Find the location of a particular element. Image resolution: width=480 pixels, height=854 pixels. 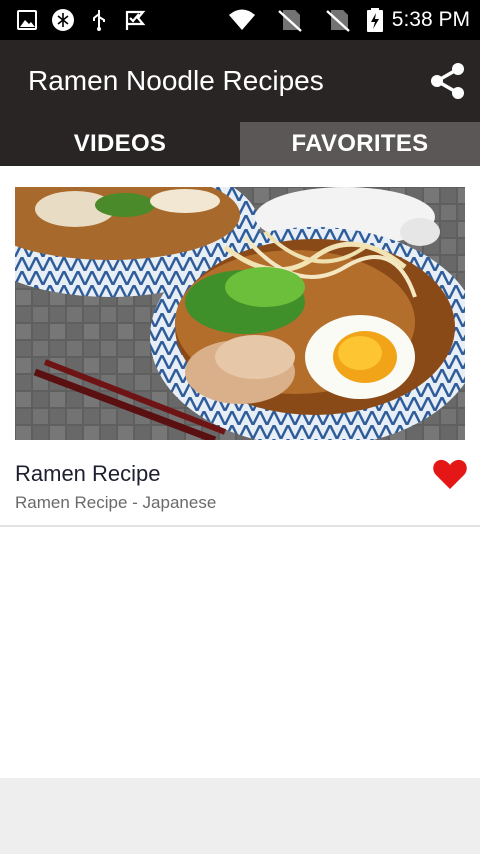

tab-favorites: FAVORITES is located at coordinates (360, 144).